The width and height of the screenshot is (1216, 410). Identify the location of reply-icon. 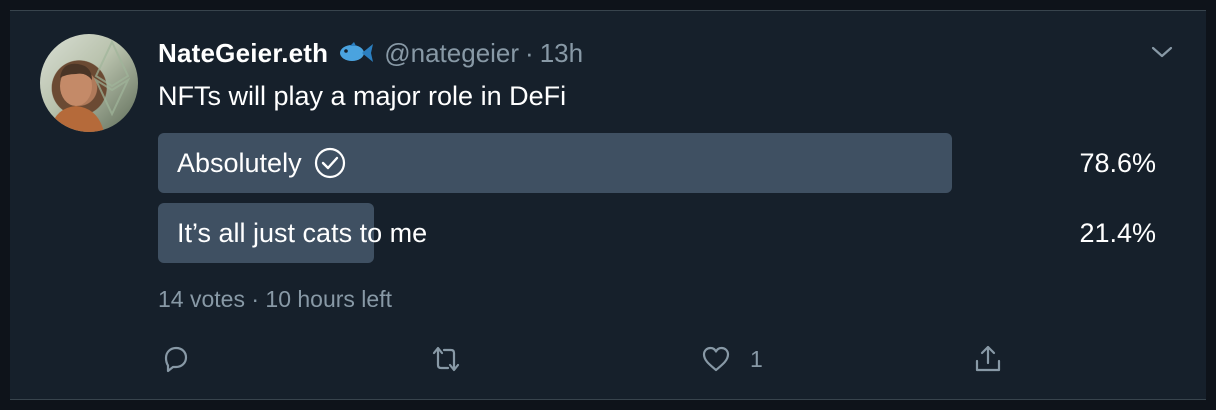
(176, 359).